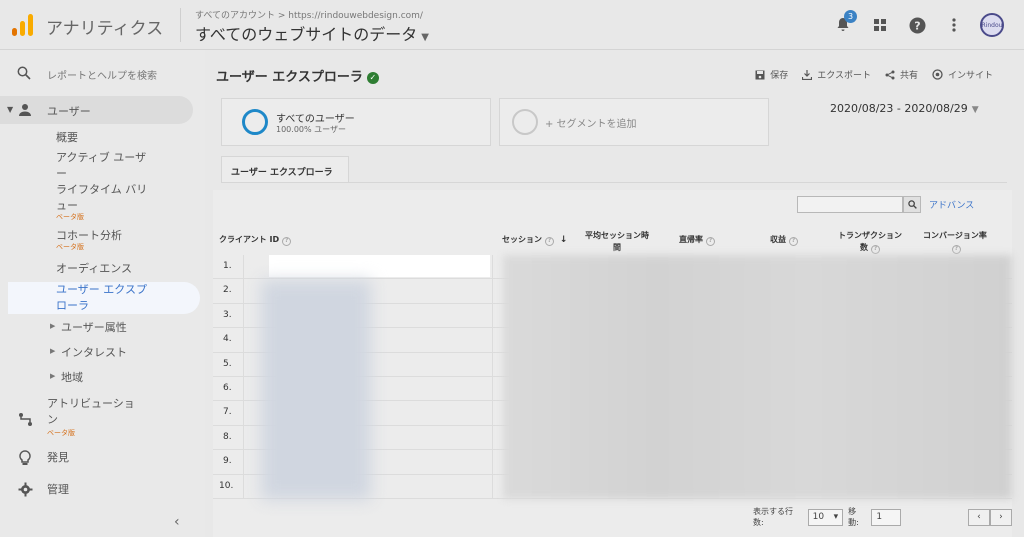  I want to click on sidebar-item-overview: 概要, so click(67, 138).